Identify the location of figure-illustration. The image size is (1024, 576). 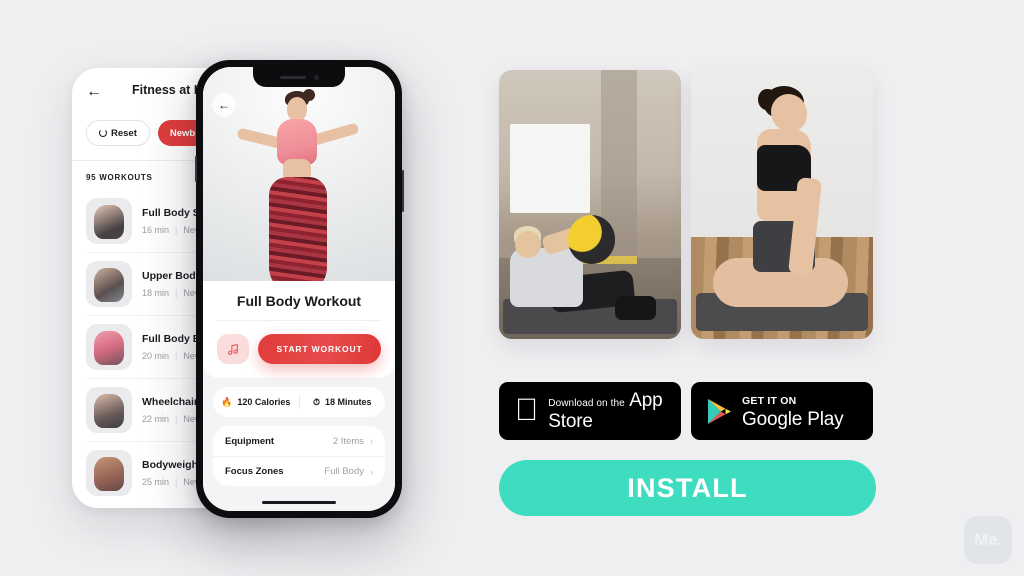
(299, 194).